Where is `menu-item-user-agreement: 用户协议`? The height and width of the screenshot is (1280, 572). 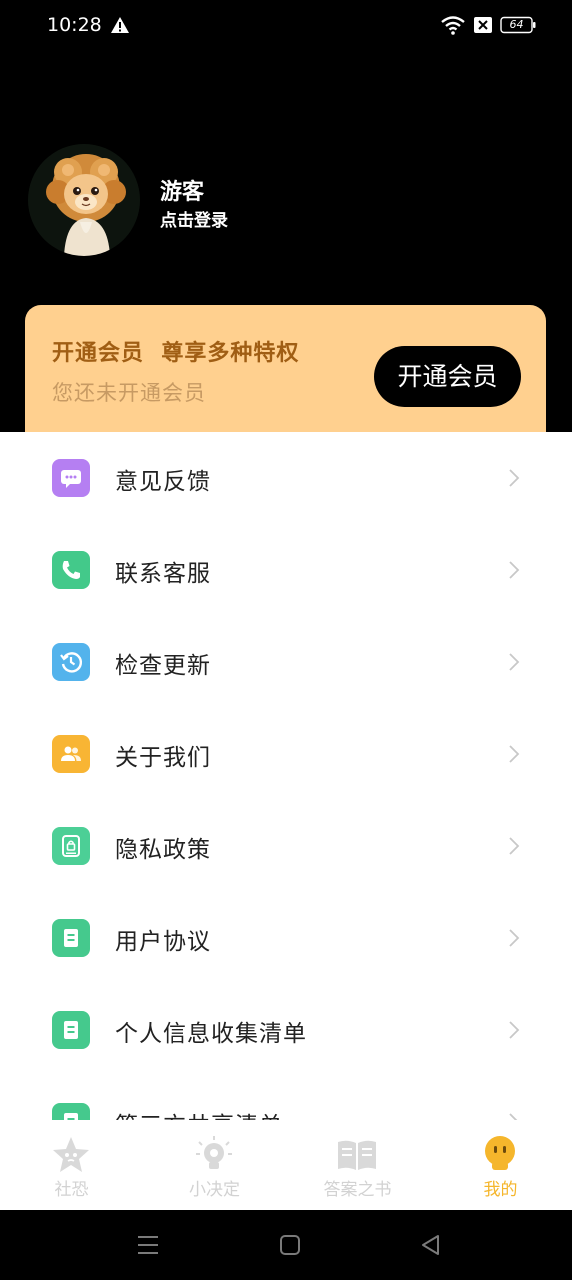
menu-item-user-agreement: 用户协议 is located at coordinates (286, 938).